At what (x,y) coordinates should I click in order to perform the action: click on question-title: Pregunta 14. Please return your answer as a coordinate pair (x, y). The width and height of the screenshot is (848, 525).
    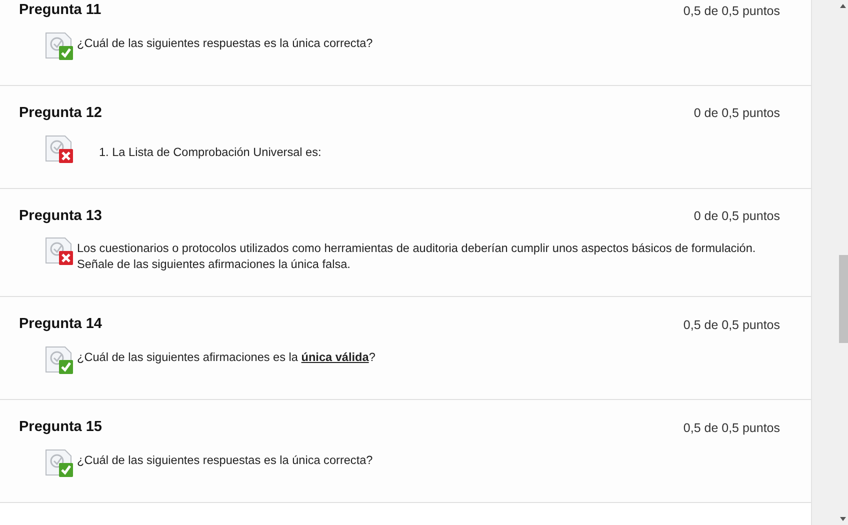
    Looking at the image, I should click on (60, 324).